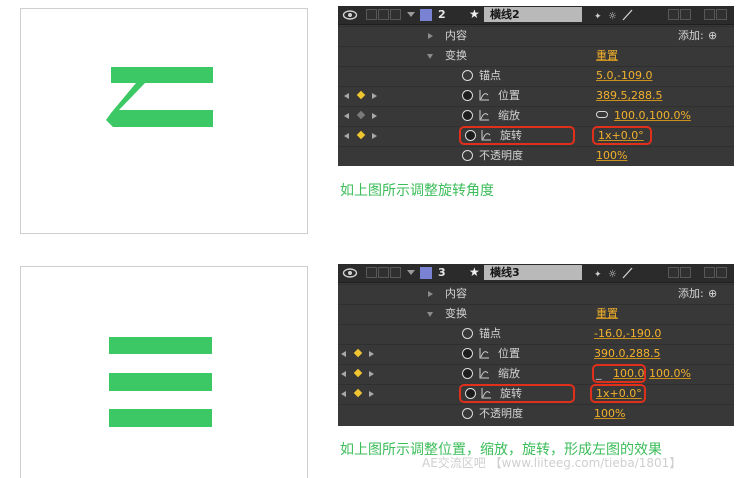  Describe the element at coordinates (552, 463) in the screenshot. I see `watermark: AE交流区吧 【www.liiteeg.com/tieba/1801】` at that location.